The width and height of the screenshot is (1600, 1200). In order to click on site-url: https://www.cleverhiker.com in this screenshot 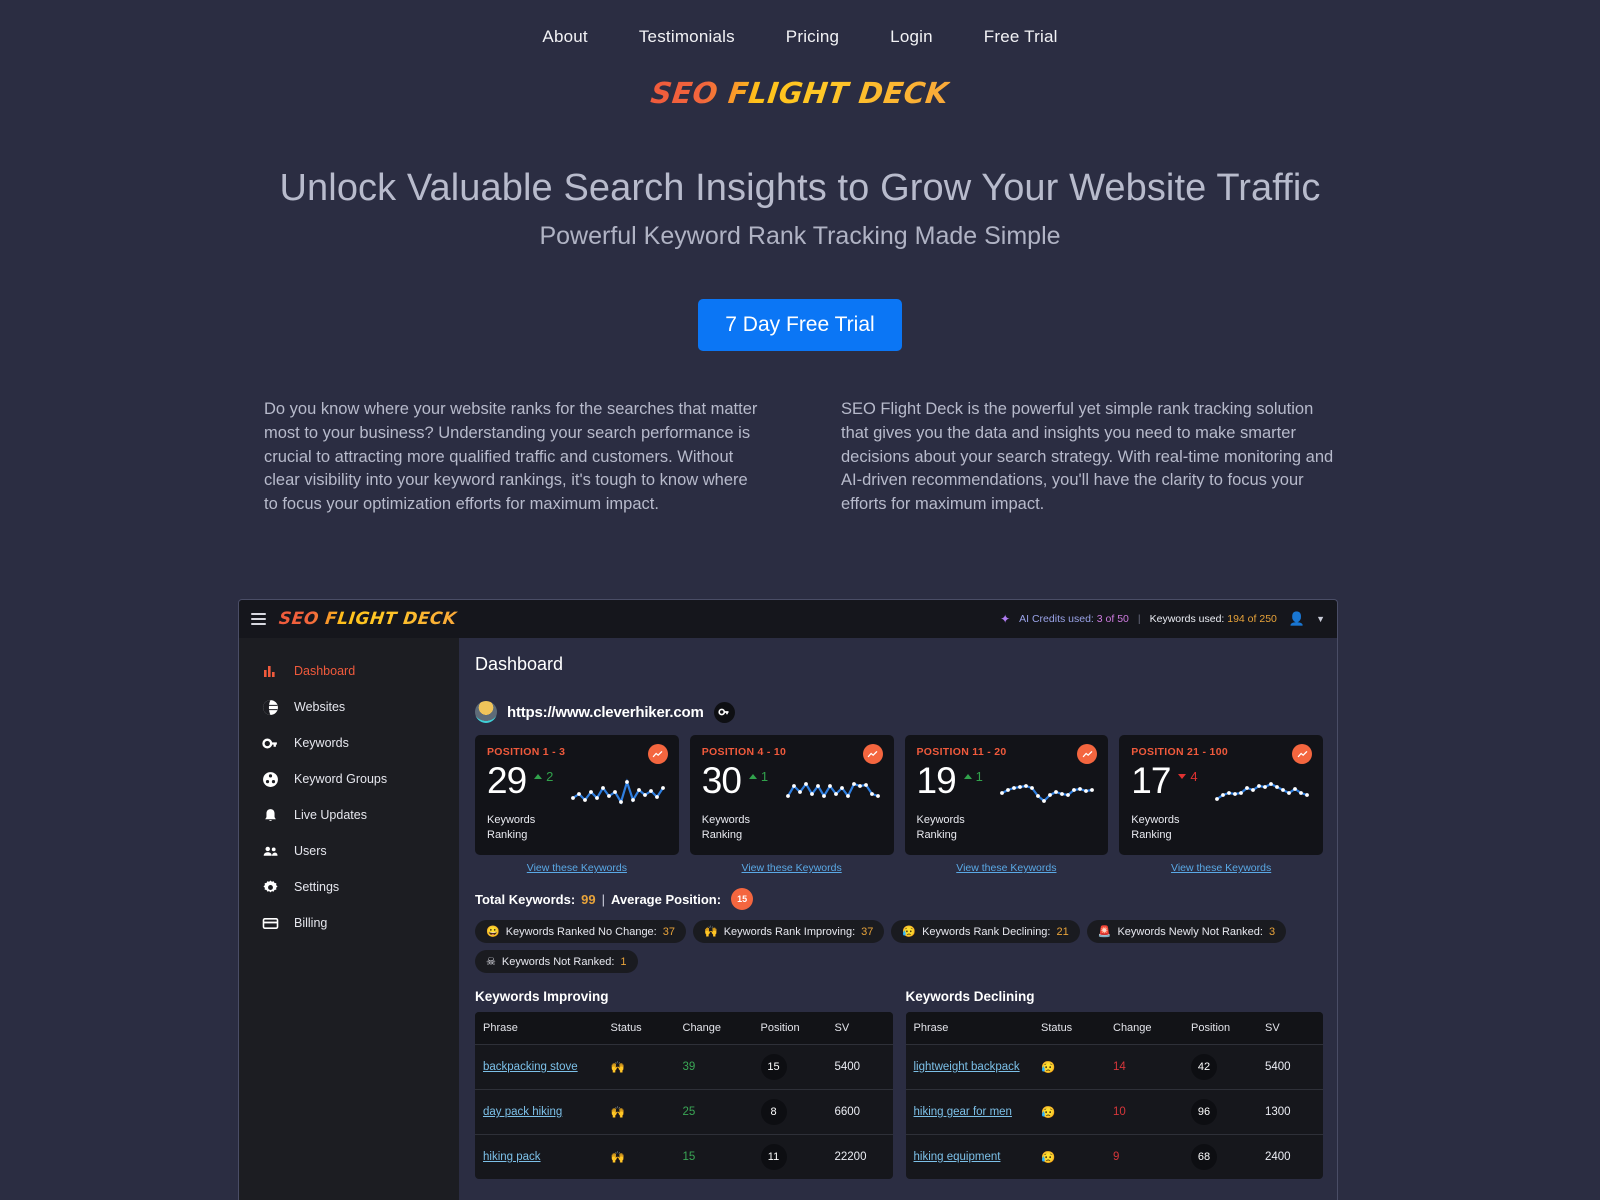, I will do `click(605, 712)`.